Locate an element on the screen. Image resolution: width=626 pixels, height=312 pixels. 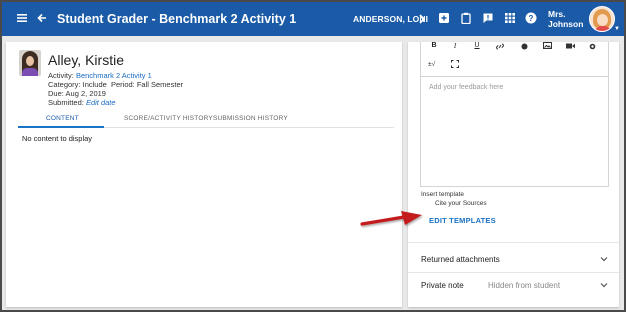
caret-down-icon: ▼ is located at coordinates (617, 29).